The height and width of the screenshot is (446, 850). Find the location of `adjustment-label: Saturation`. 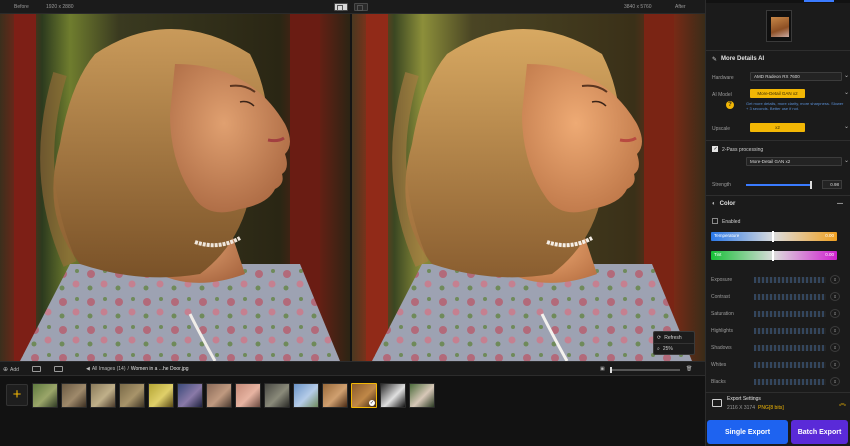

adjustment-label: Saturation is located at coordinates (722, 314).